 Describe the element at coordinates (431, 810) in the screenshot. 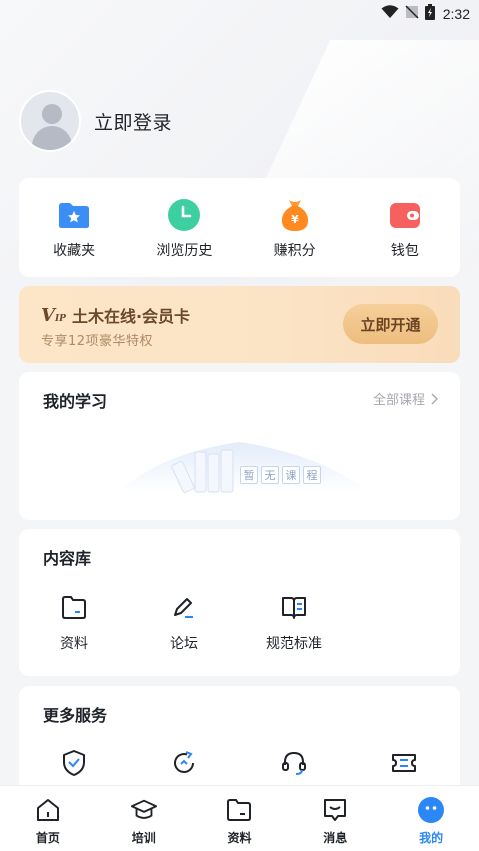

I see `profile-face-icon` at that location.